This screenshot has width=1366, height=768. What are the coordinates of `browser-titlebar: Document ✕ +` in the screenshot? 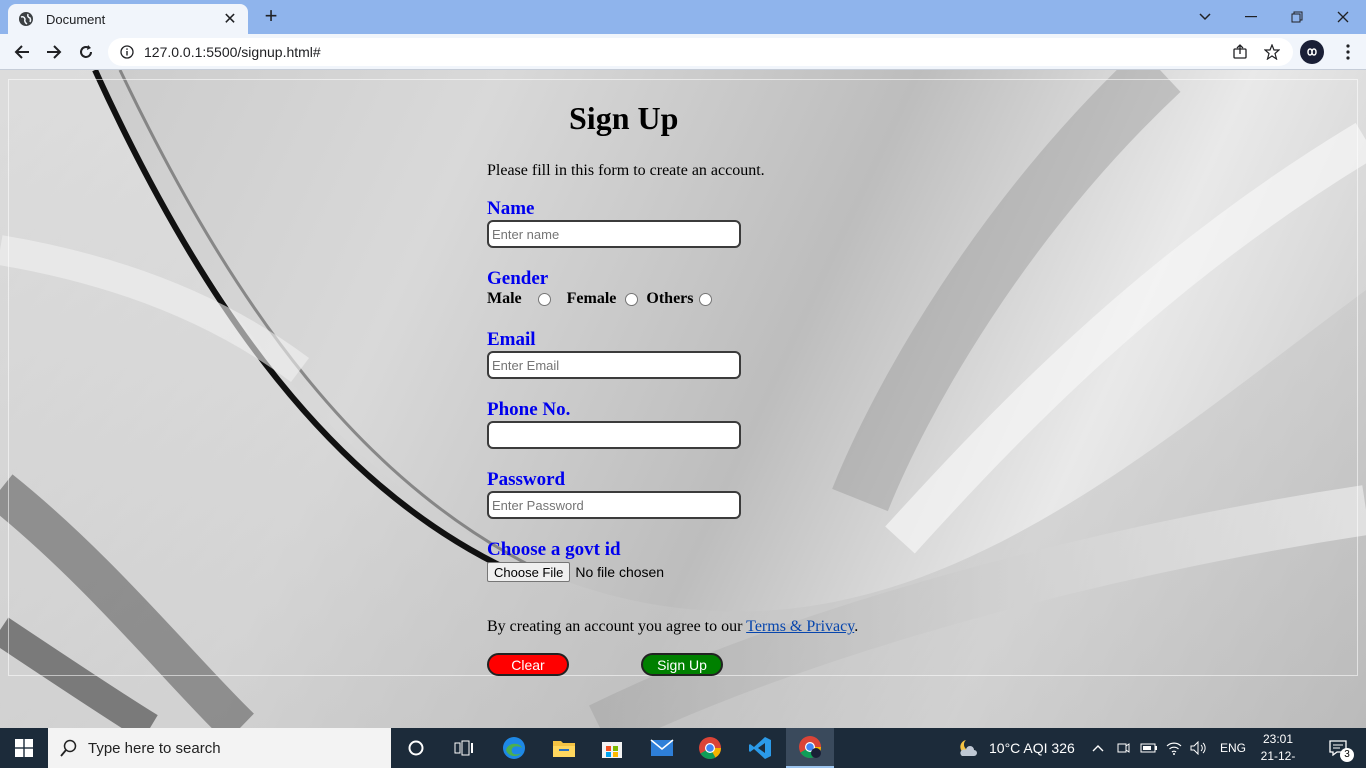 It's located at (683, 17).